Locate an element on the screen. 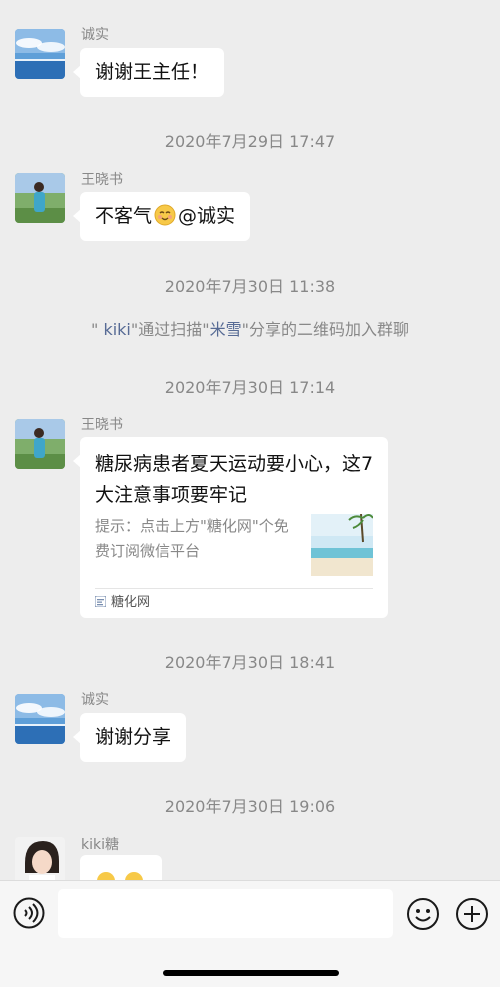  woman-portrait-avatar-image is located at coordinates (40, 858).